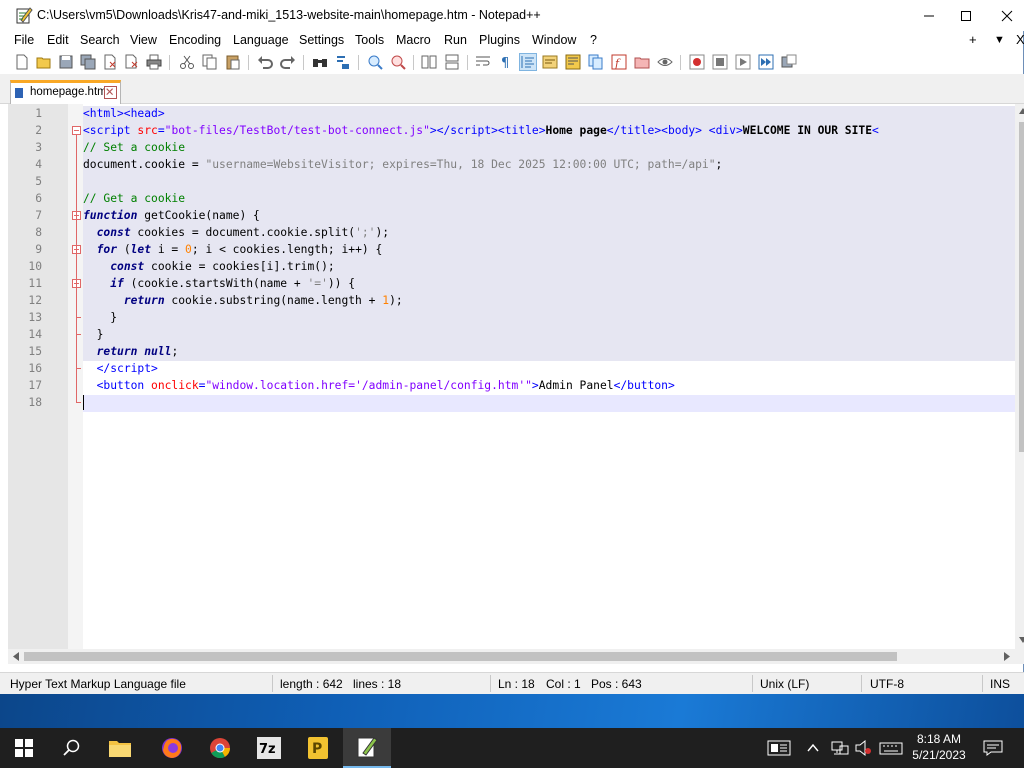 This screenshot has width=1024, height=768. Describe the element at coordinates (720, 62) in the screenshot. I see `stop-macro-icon` at that location.